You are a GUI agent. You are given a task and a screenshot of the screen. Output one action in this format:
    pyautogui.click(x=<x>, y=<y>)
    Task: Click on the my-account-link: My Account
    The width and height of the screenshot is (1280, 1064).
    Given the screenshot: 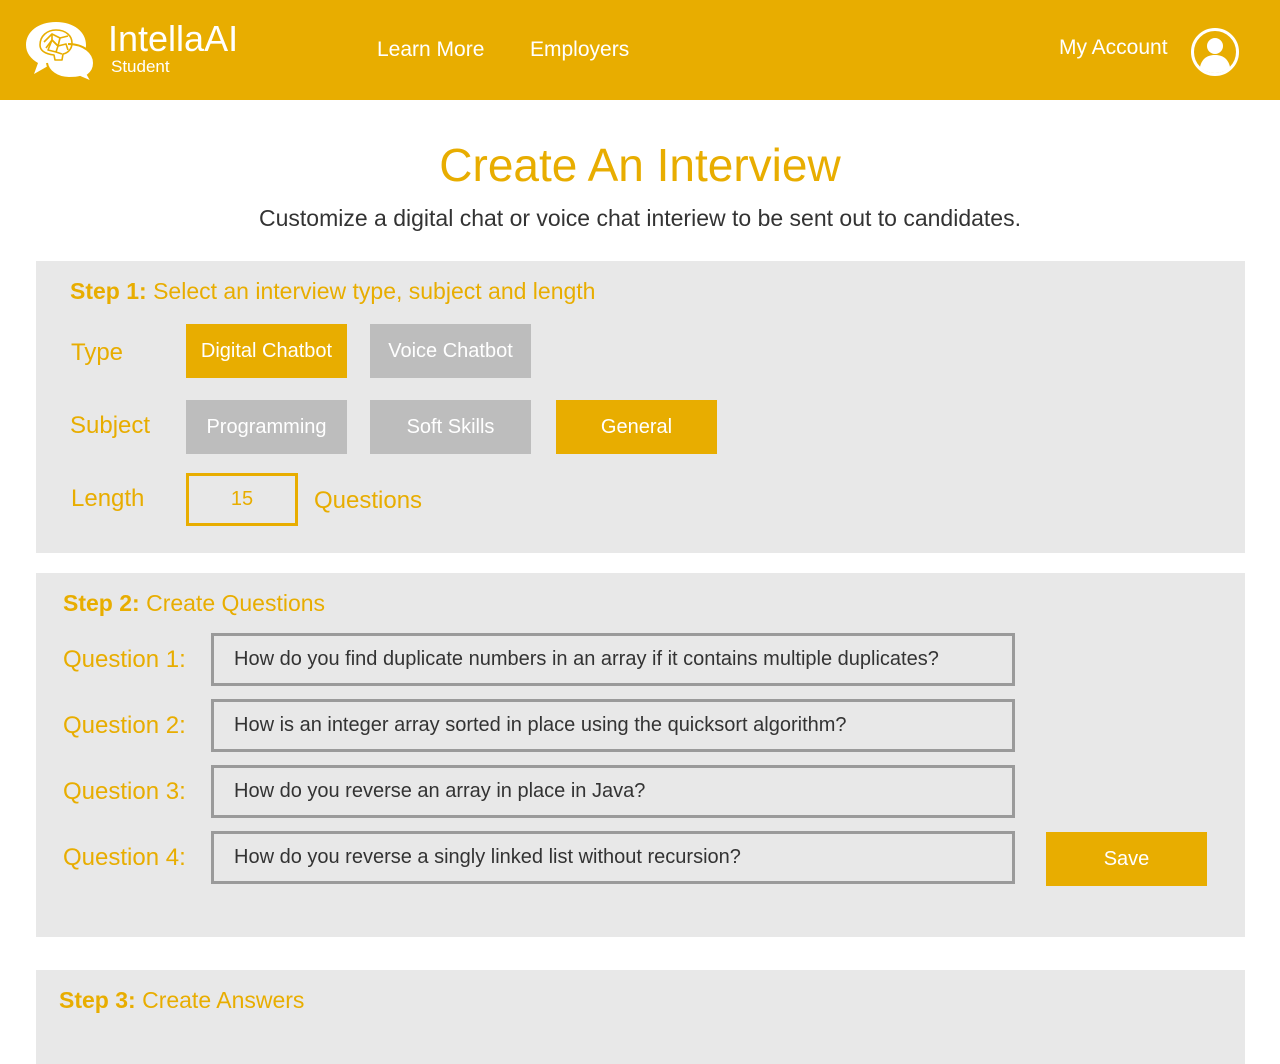 What is the action you would take?
    pyautogui.click(x=1113, y=48)
    